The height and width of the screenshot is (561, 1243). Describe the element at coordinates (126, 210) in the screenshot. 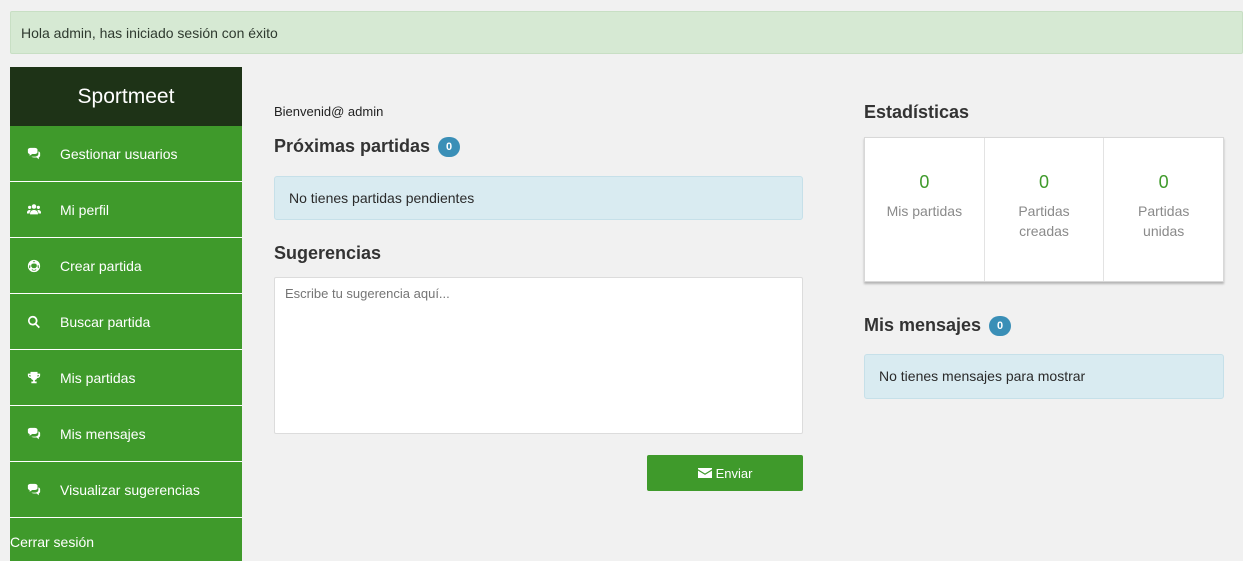

I see `sidebar-item-mi-perfil: Mi perfil` at that location.